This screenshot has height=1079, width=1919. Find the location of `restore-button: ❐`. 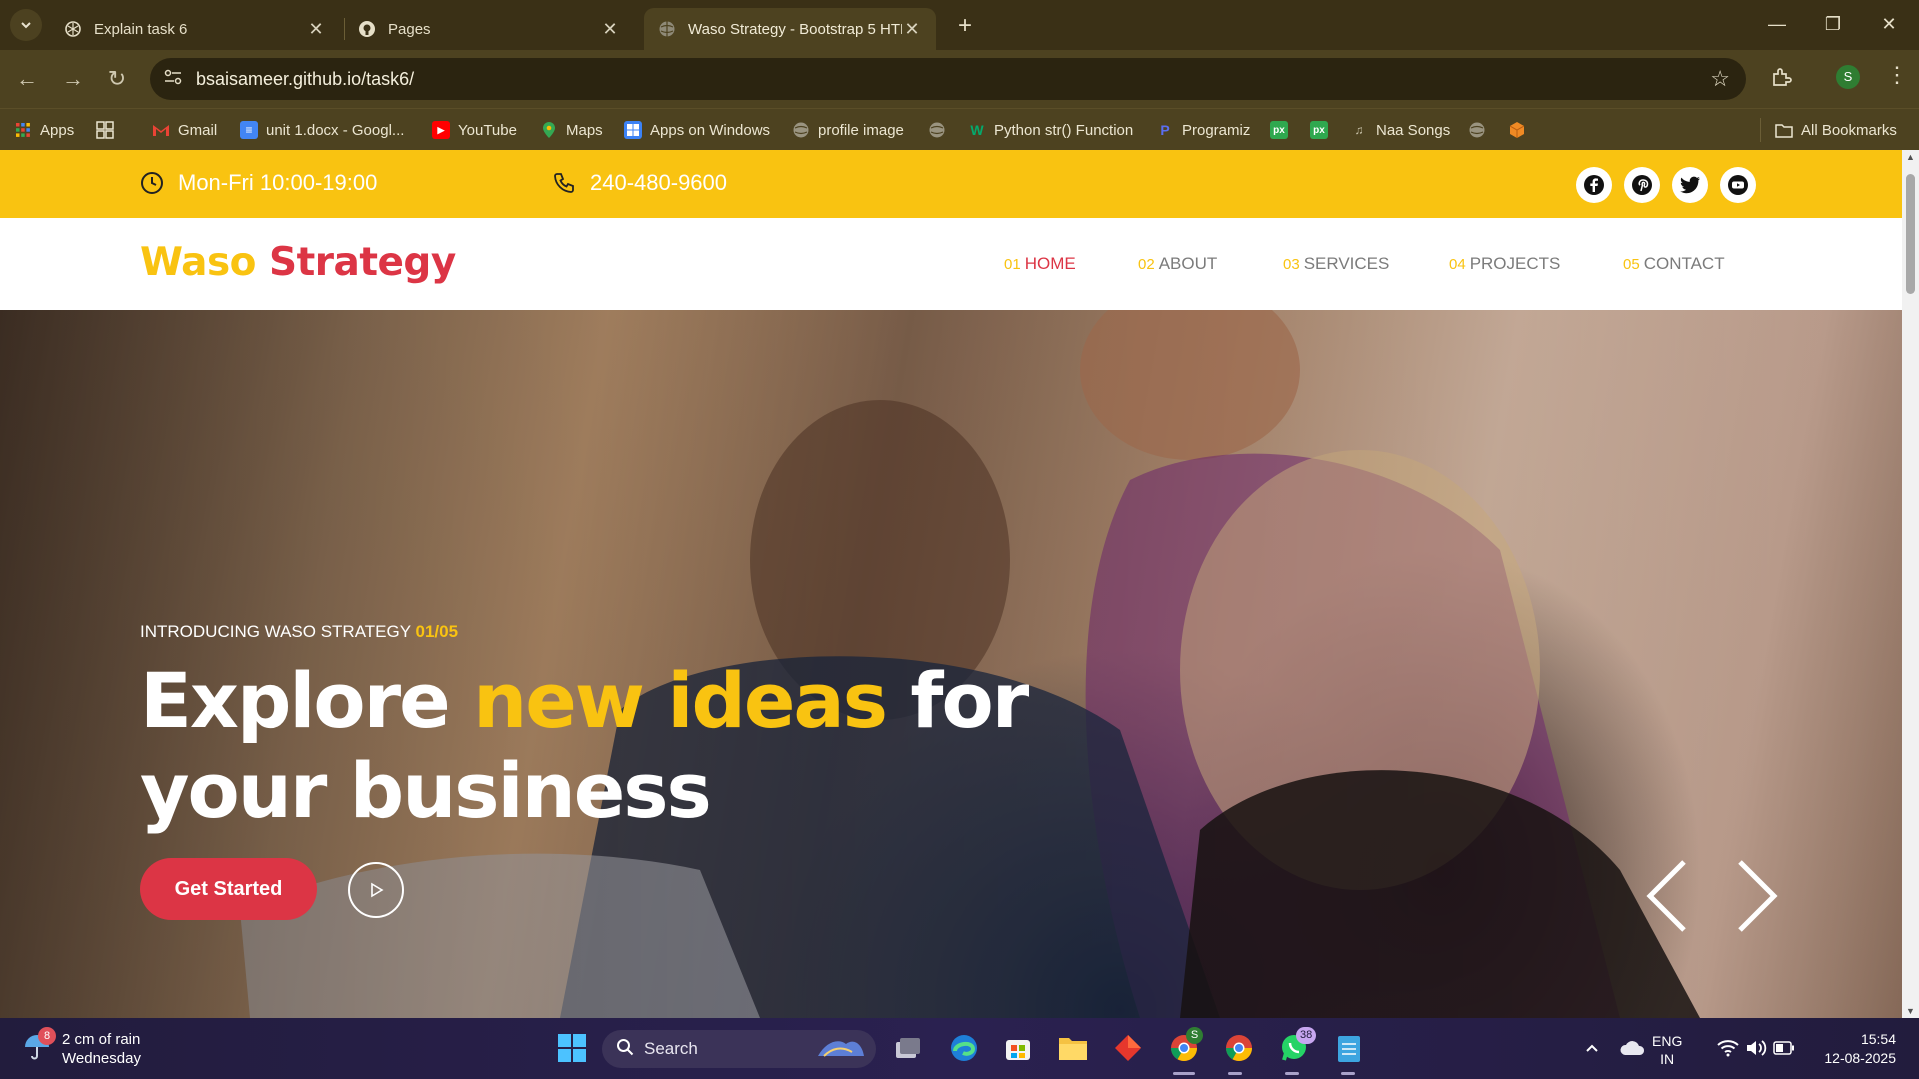

restore-button: ❐ is located at coordinates (1833, 24).